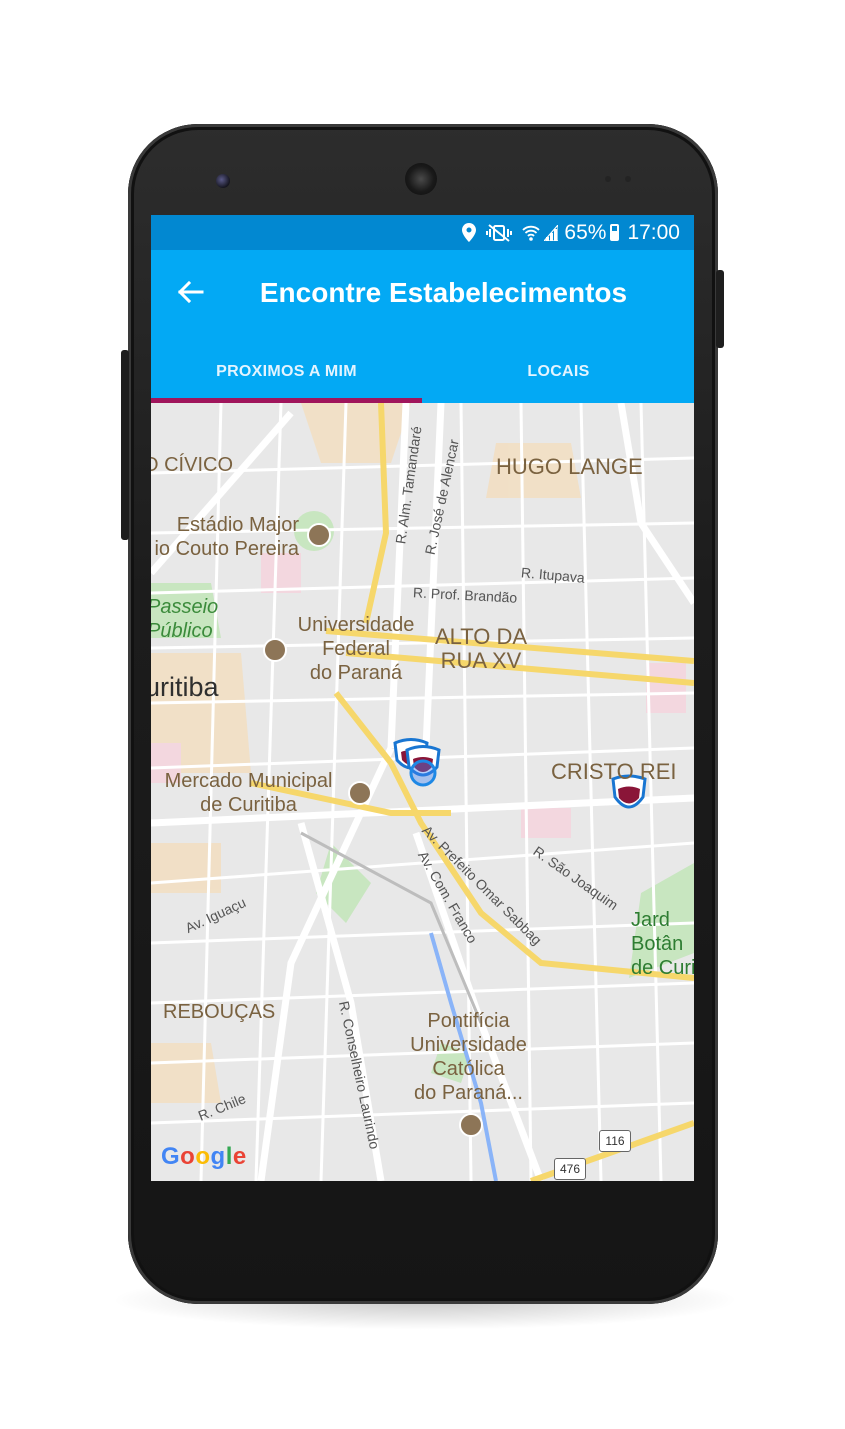  I want to click on wifi-icon, so click(531, 233).